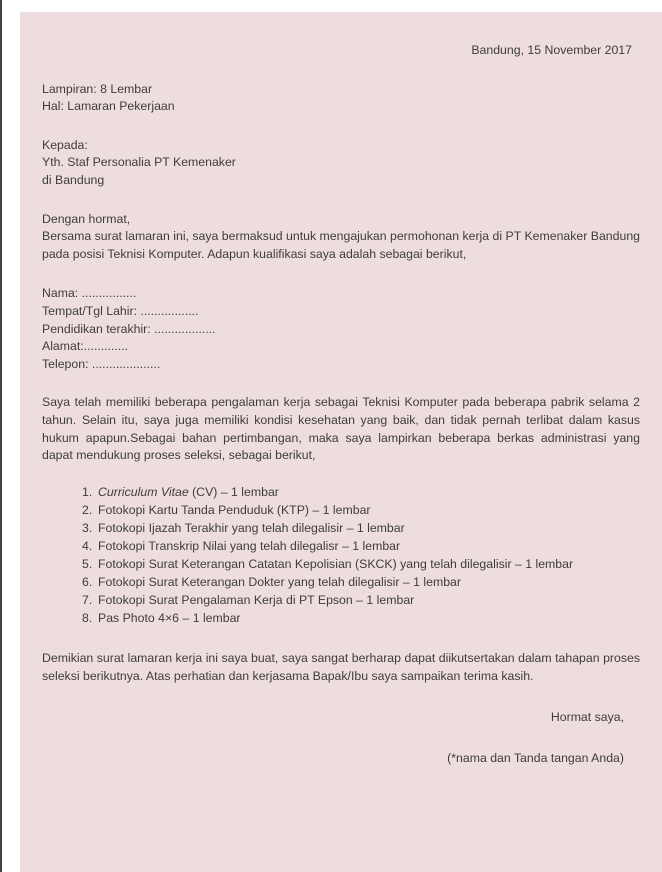  I want to click on list-item-number: 4., so click(87, 545).